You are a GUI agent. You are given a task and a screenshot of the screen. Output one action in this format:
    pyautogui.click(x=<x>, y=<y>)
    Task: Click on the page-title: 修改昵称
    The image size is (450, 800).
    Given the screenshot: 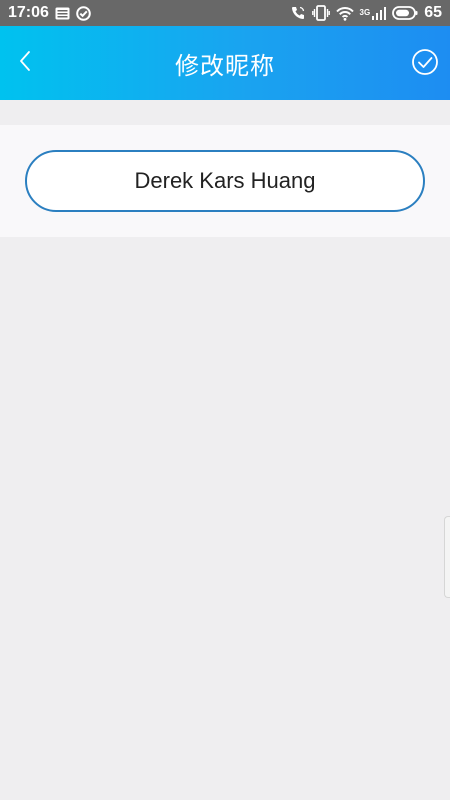 What is the action you would take?
    pyautogui.click(x=225, y=65)
    